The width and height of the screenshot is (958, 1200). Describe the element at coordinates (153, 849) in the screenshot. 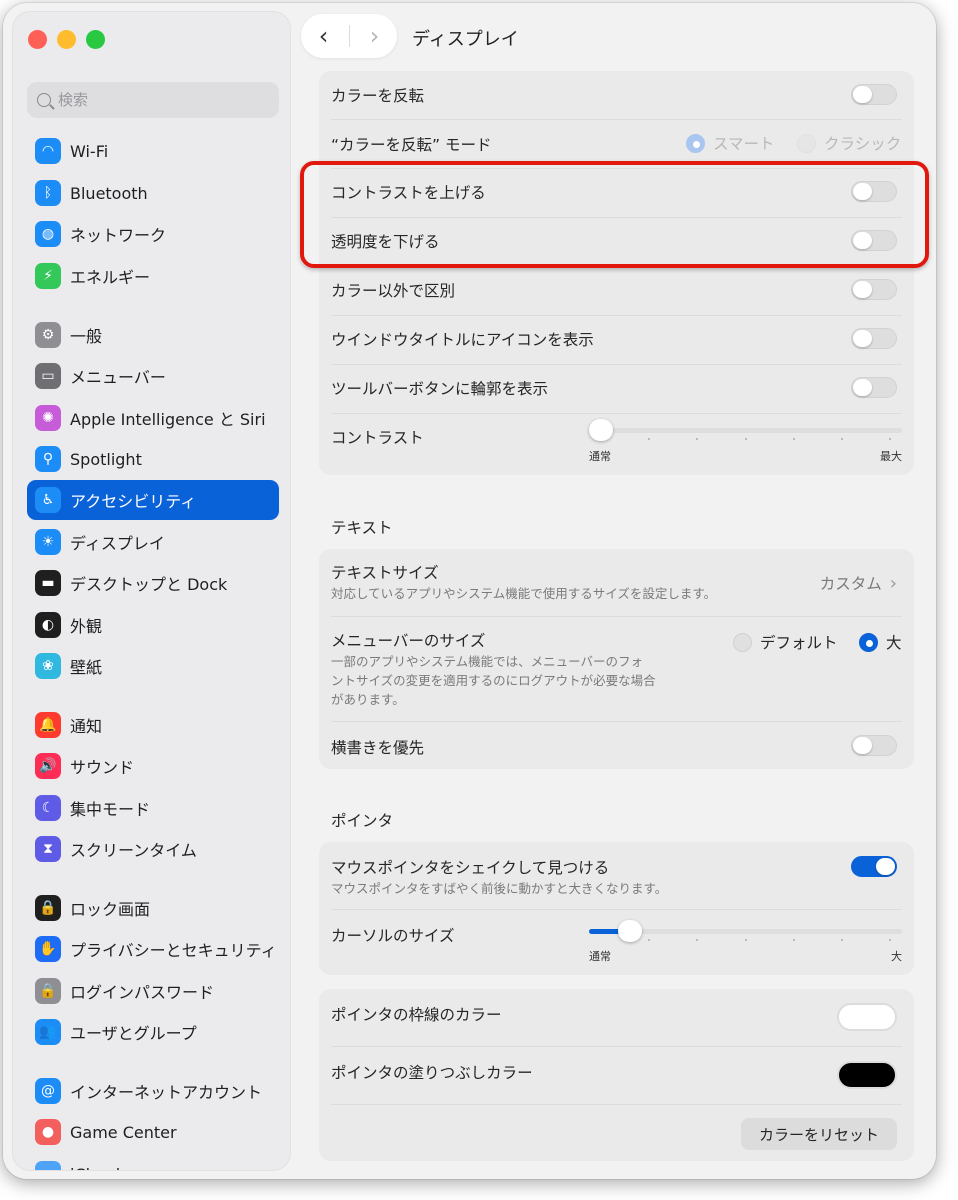

I see `sidebar-item: ⧗ スクリーンタイム` at that location.